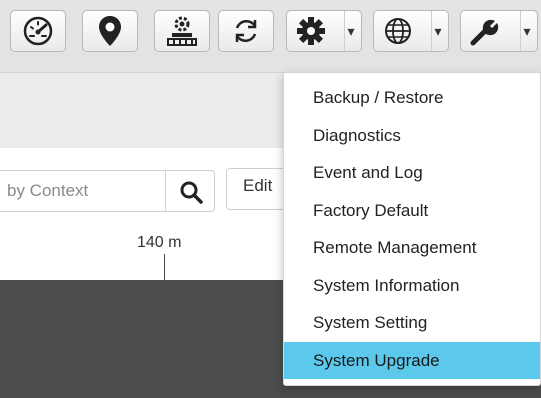 The width and height of the screenshot is (541, 398). I want to click on network-gear-icon, so click(182, 31).